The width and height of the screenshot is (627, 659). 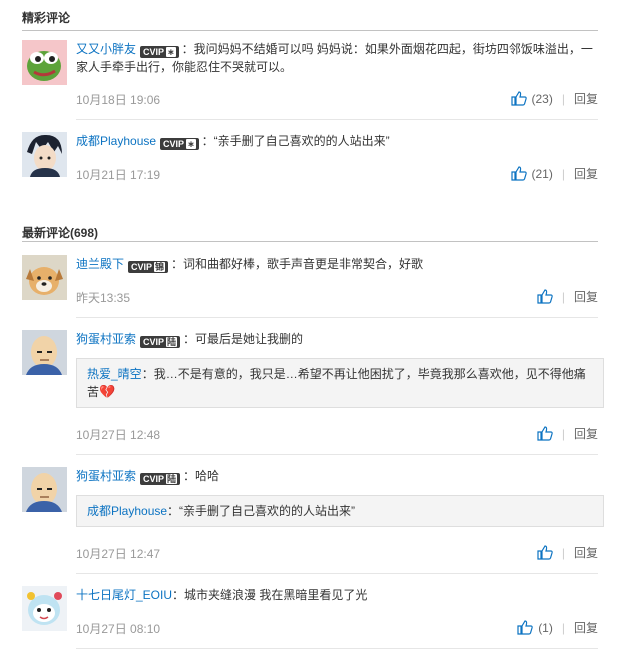 I want to click on like-count: (23), so click(x=542, y=98).